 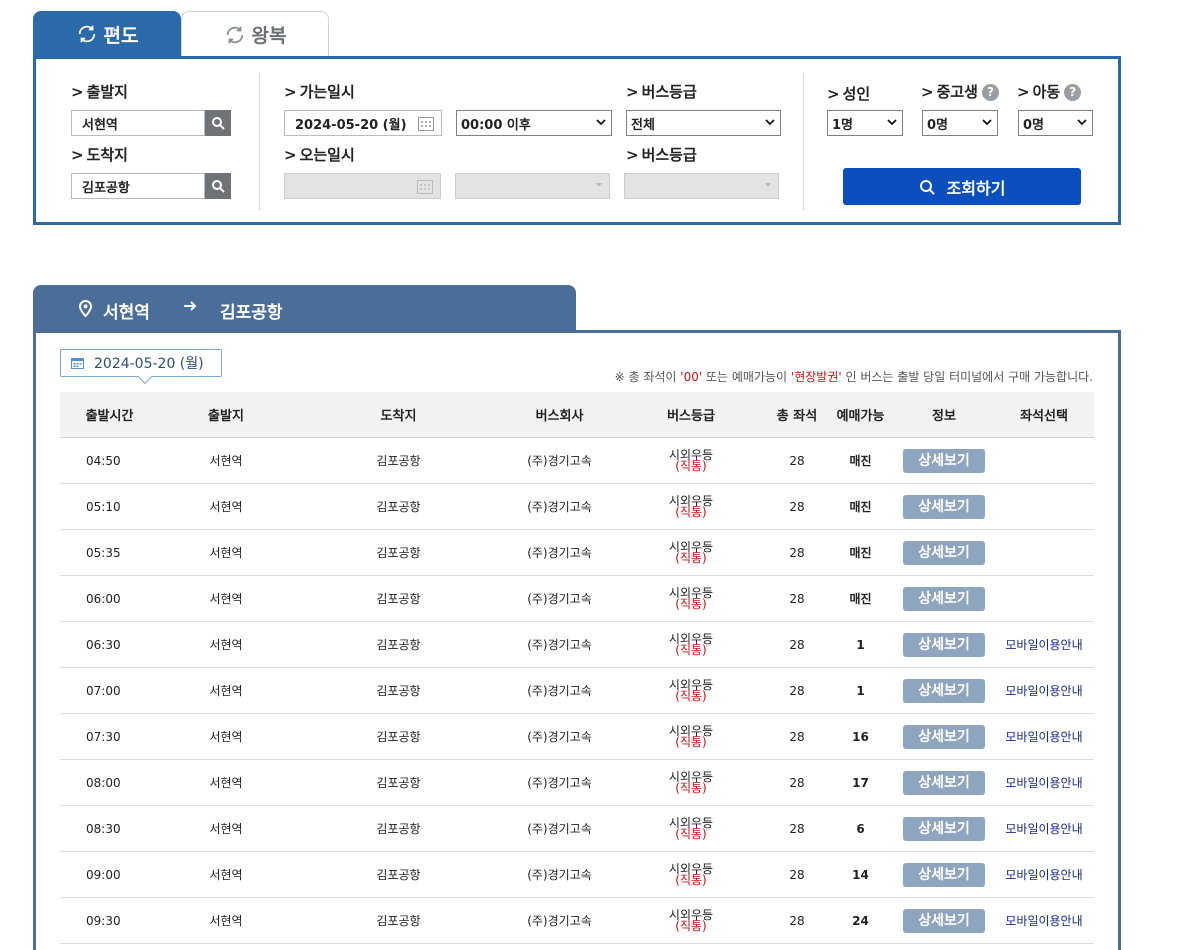 I want to click on departure-field: 서현역, so click(x=138, y=123).